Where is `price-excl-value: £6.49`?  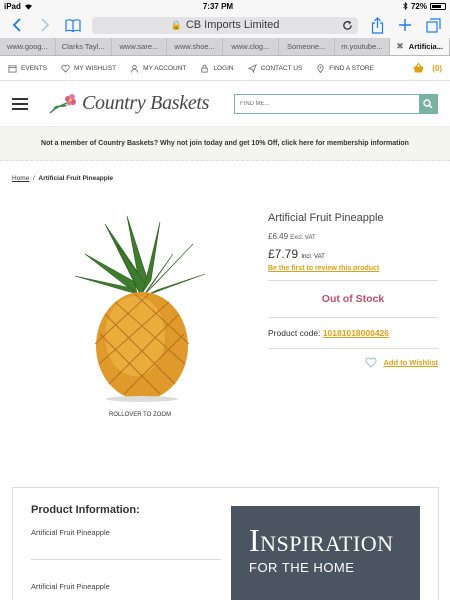
price-excl-value: £6.49 is located at coordinates (278, 236).